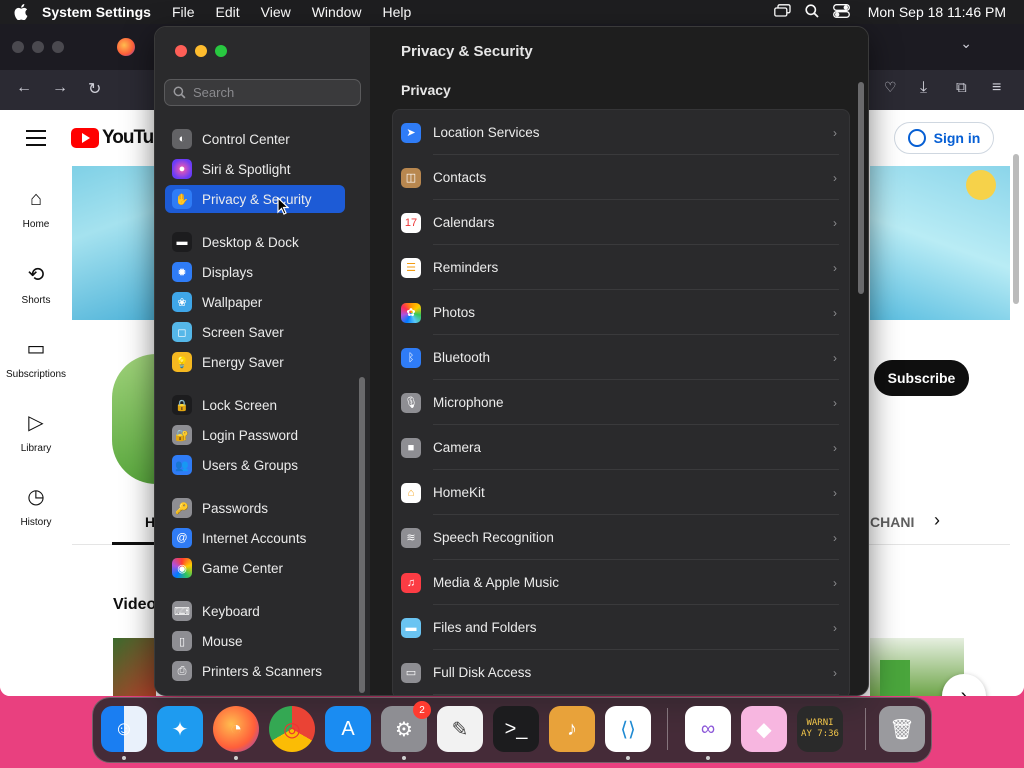  What do you see at coordinates (921, 378) in the screenshot?
I see `subscribe-button: Subscribe` at bounding box center [921, 378].